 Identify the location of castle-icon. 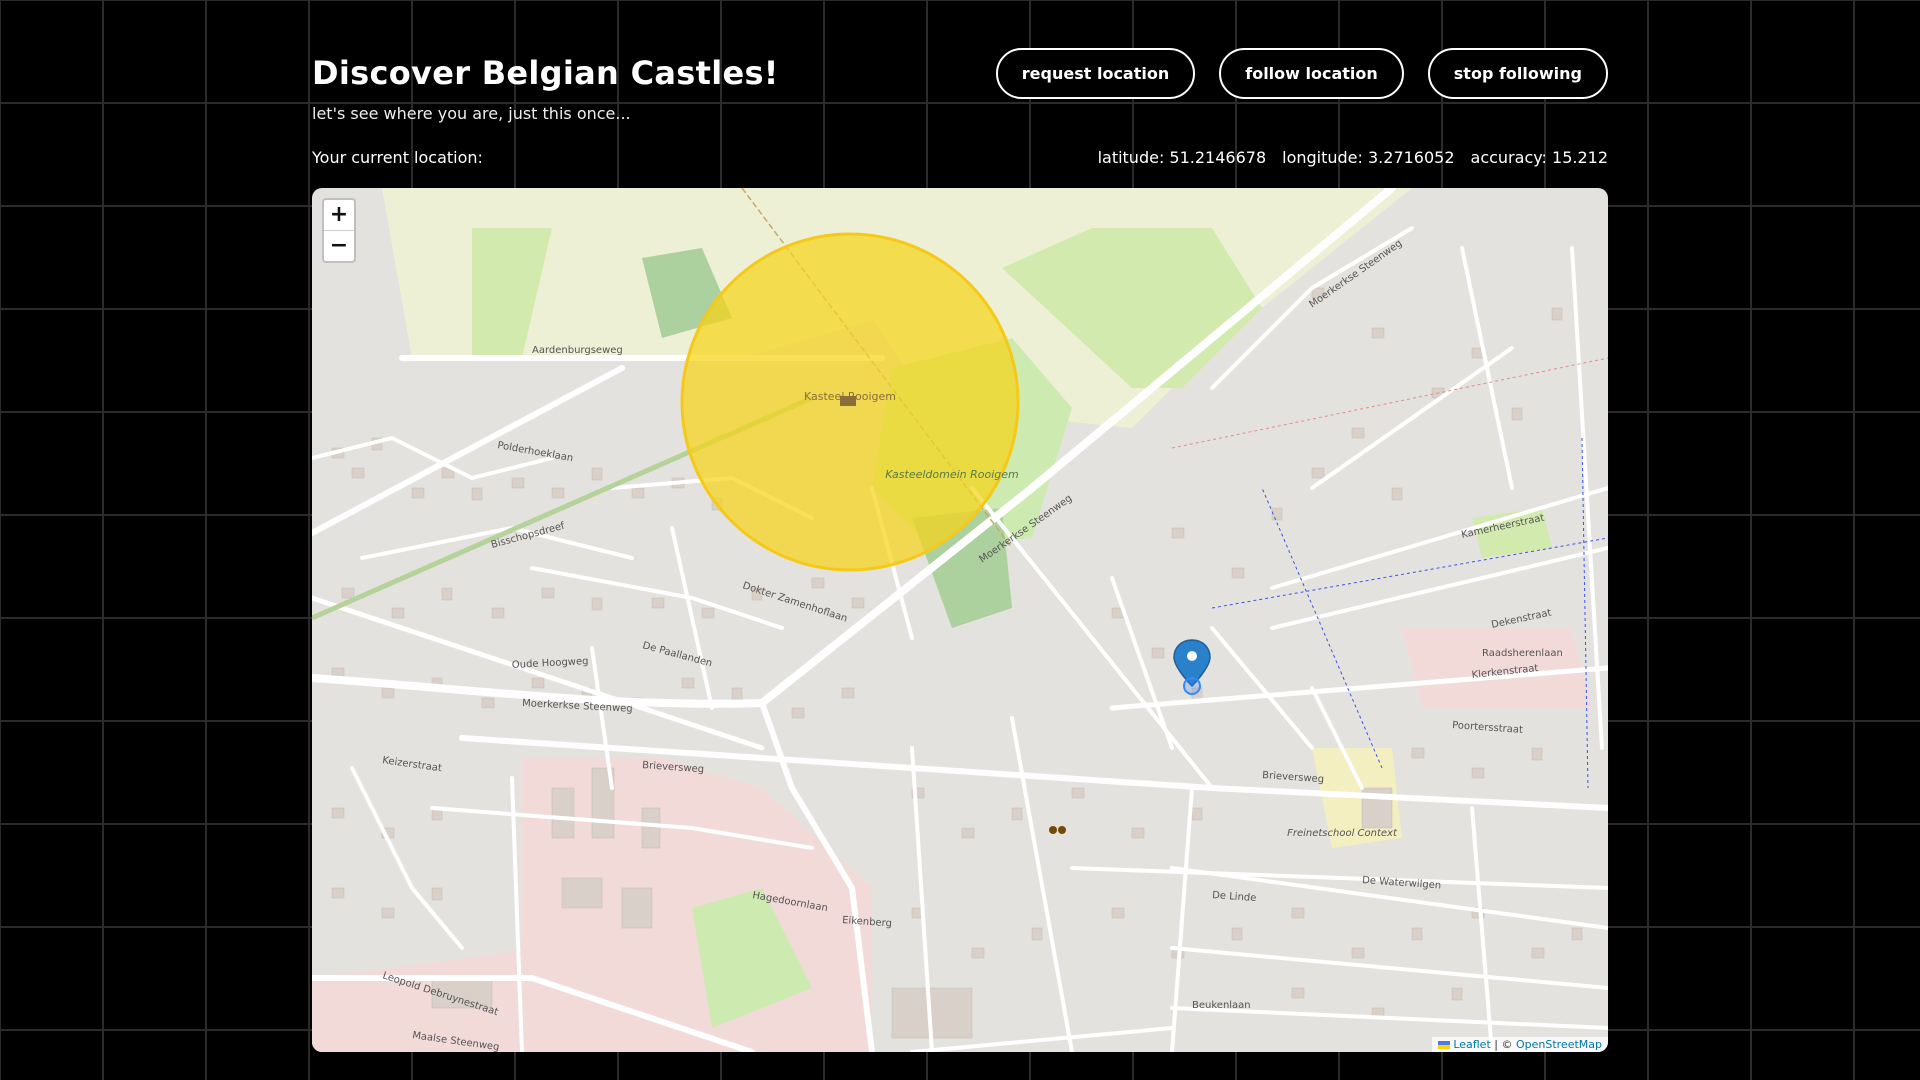
(848, 401).